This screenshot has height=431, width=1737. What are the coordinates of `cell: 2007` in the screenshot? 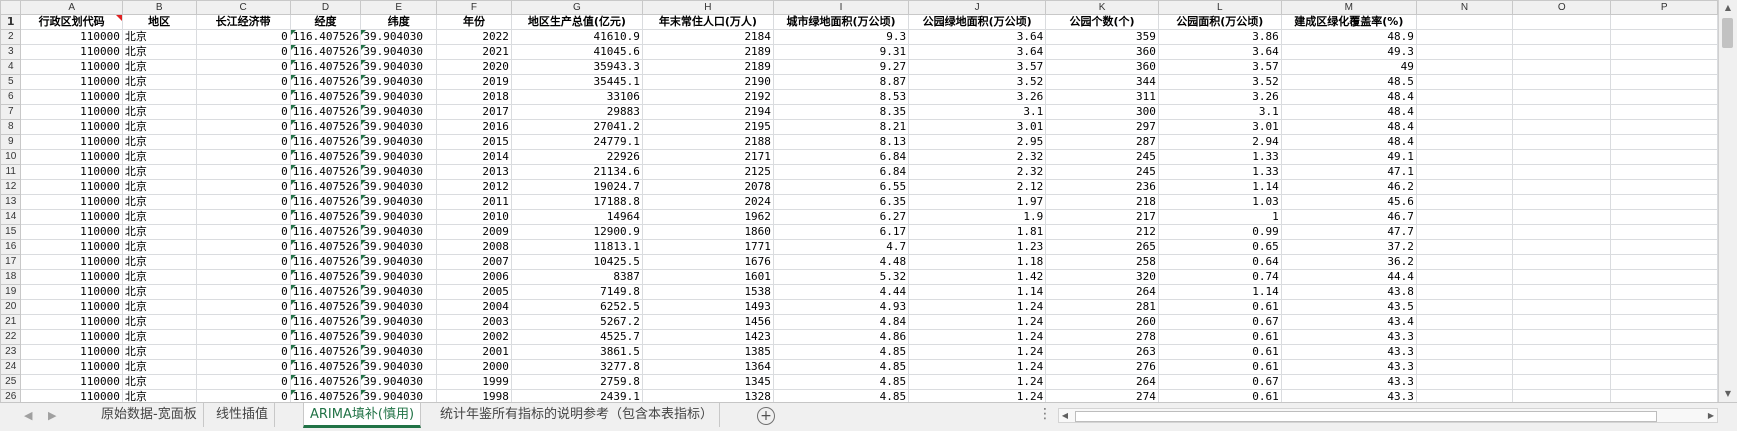 It's located at (474, 262).